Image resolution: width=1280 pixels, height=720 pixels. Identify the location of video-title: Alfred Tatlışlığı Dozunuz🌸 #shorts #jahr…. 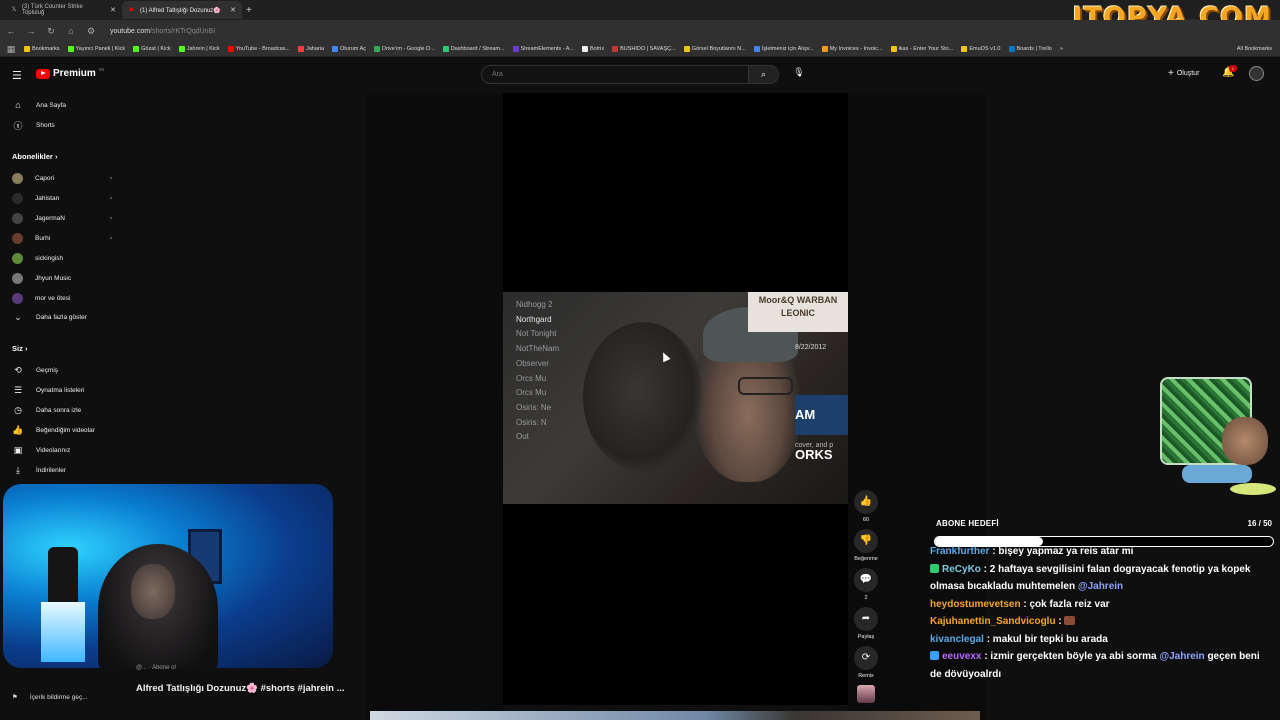
(240, 688).